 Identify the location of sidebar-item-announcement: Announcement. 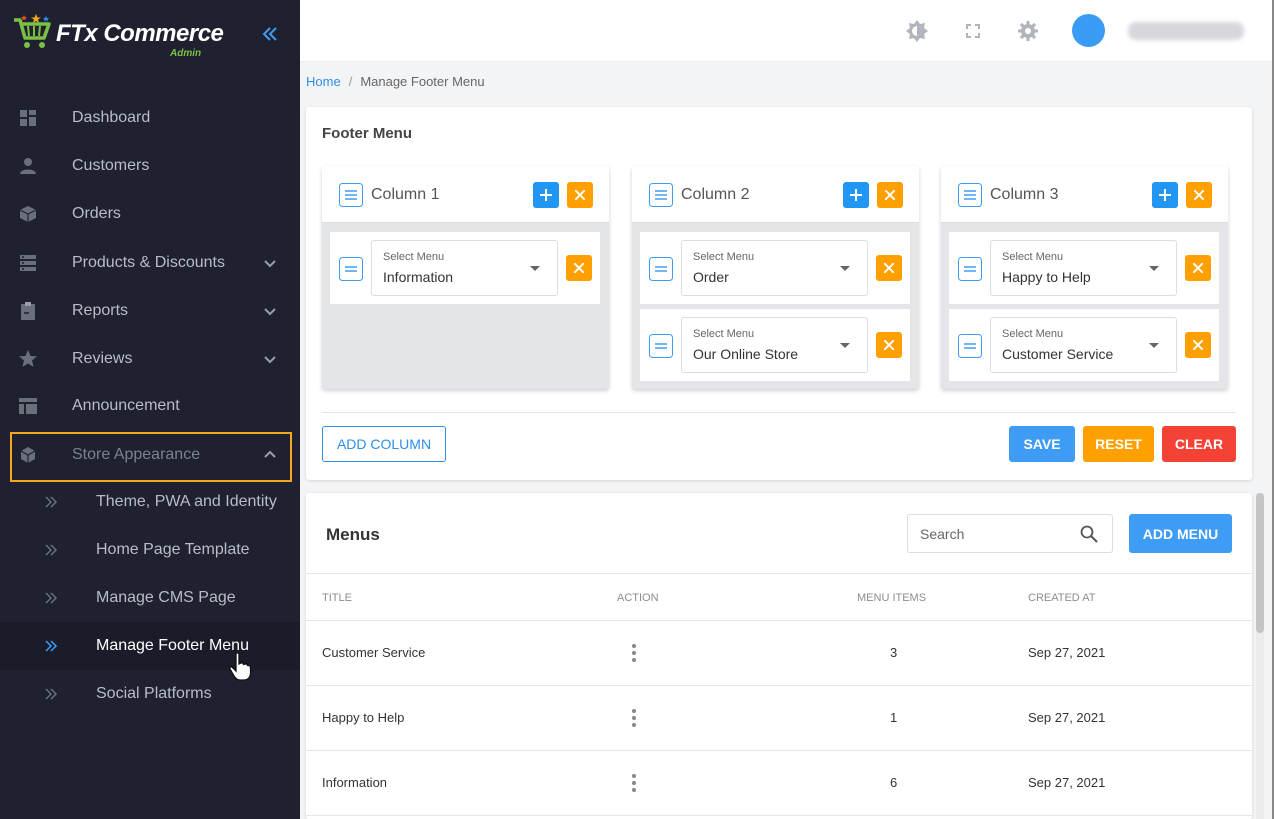
(150, 406).